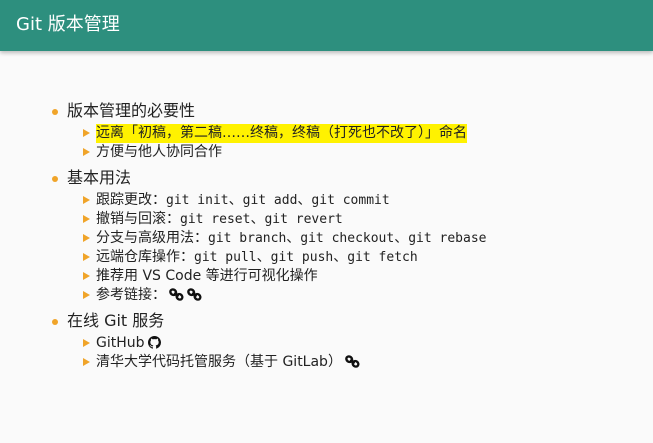 Image resolution: width=653 pixels, height=443 pixels. I want to click on item-text: GitHub, so click(128, 343).